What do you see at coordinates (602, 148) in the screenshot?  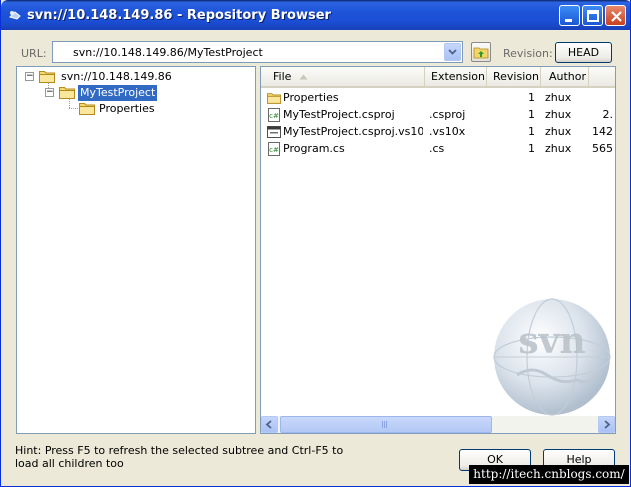 I see `file-size: 565` at bounding box center [602, 148].